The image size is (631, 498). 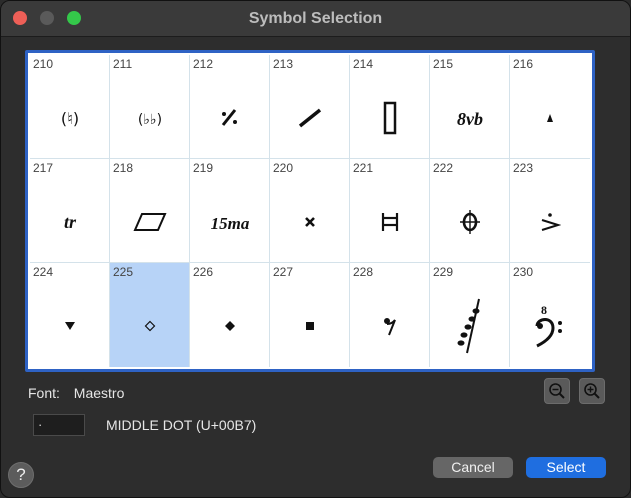 I want to click on symbol-cell-229: 229, so click(x=470, y=315).